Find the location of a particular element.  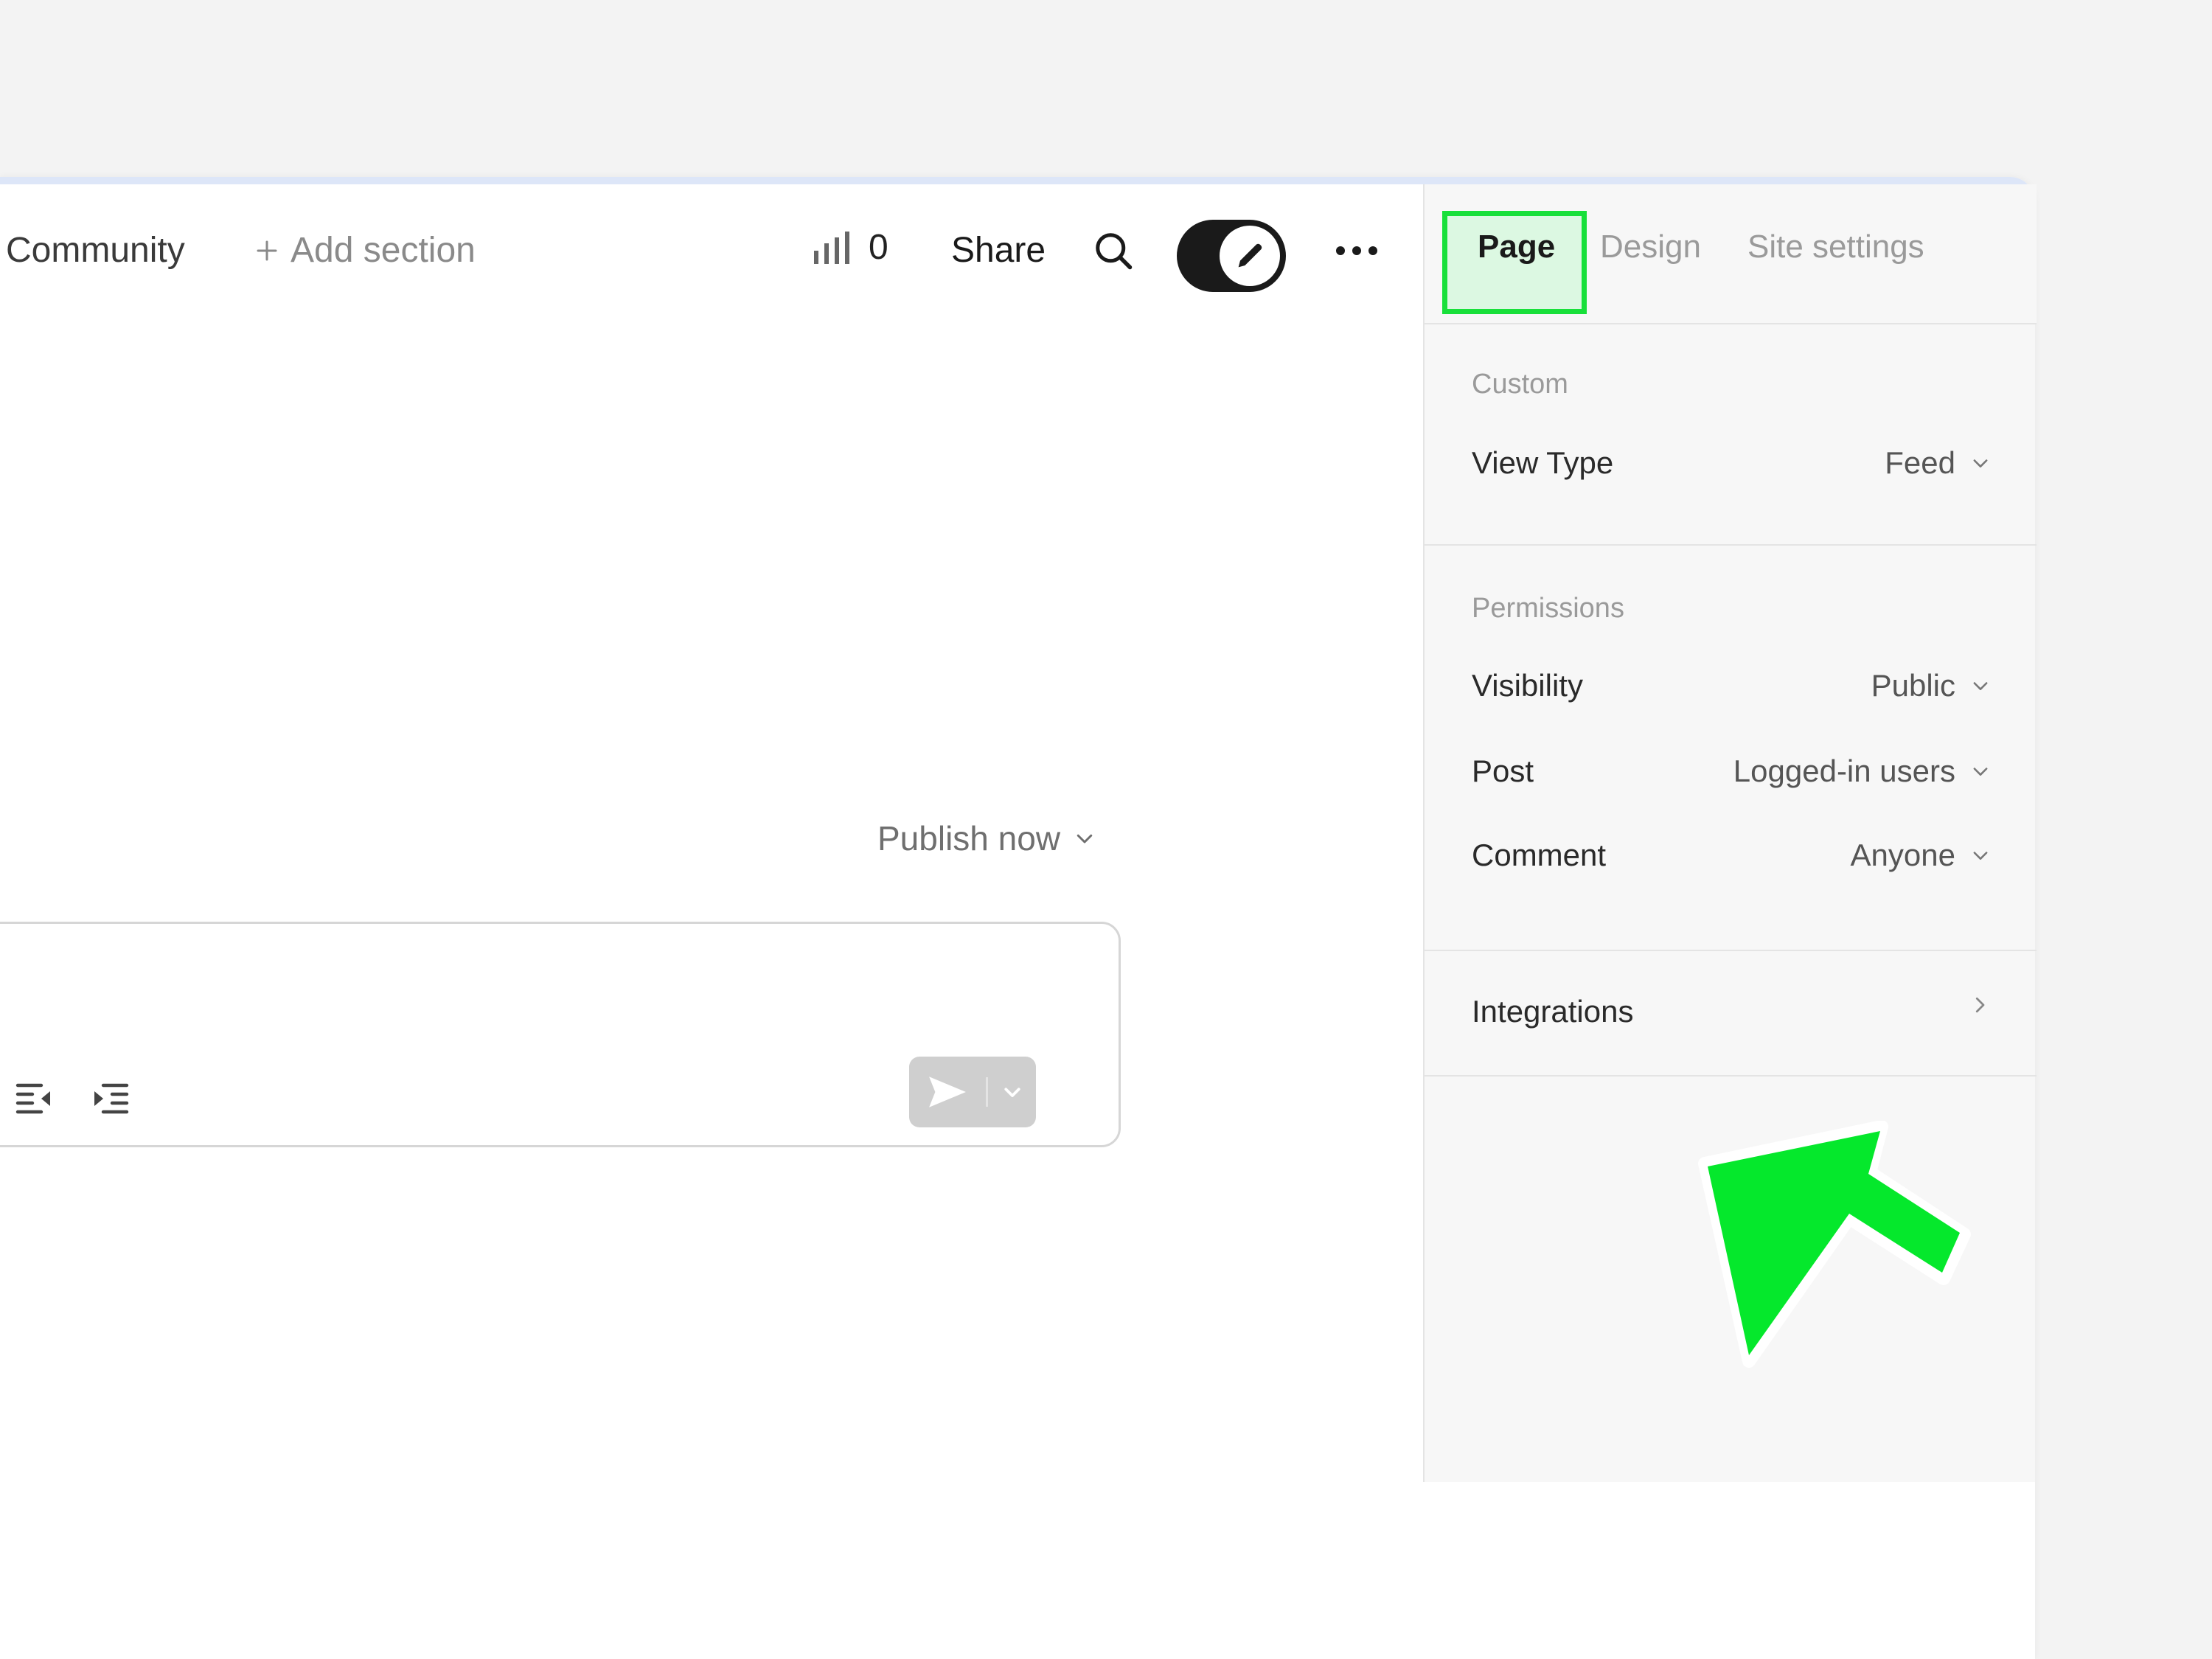

search-icon is located at coordinates (1114, 251).